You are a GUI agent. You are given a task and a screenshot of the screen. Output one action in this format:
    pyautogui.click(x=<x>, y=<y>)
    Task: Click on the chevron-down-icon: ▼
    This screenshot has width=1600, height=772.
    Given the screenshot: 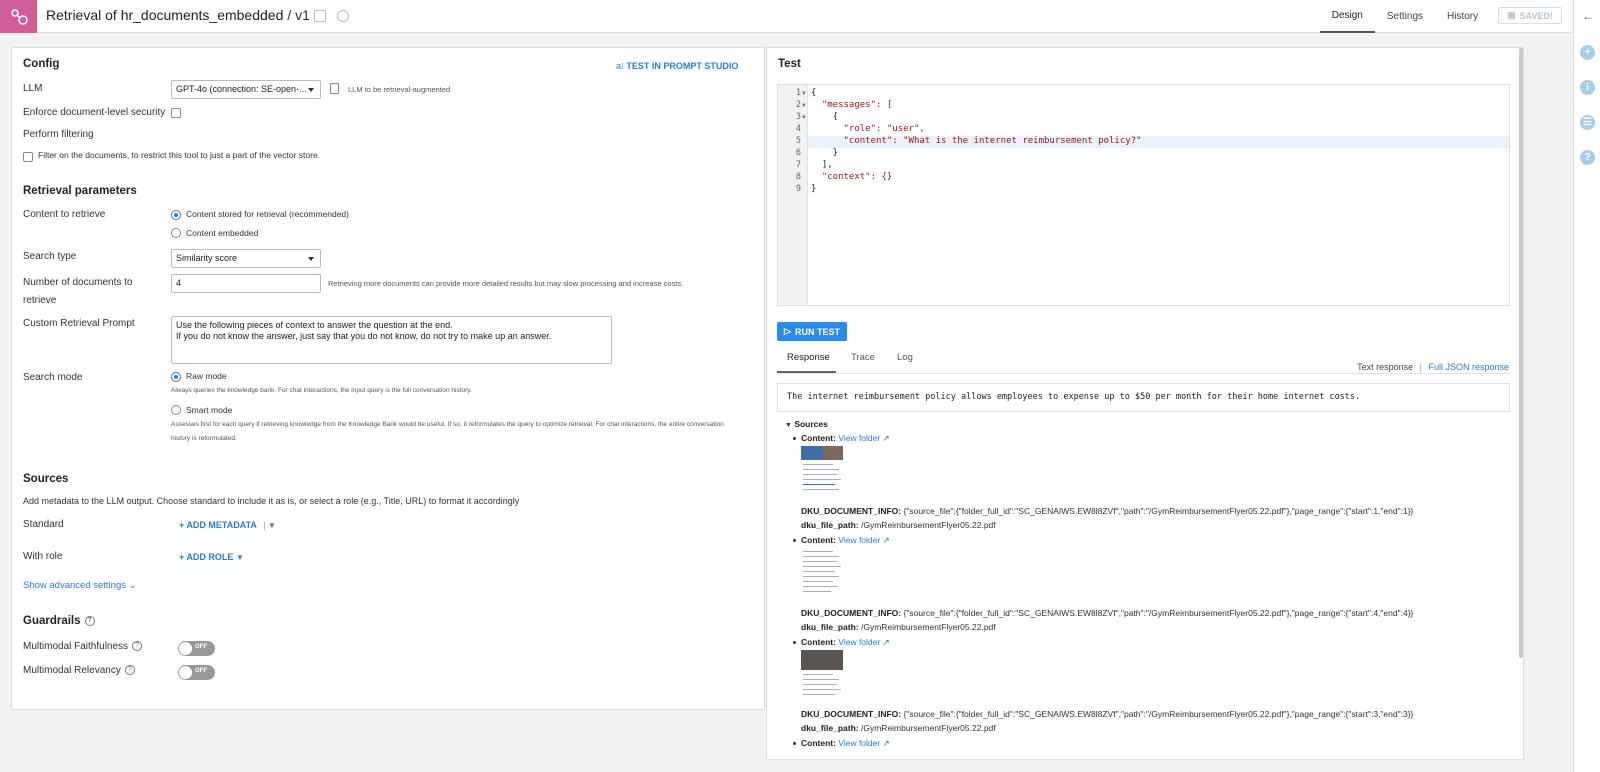 What is the action you would take?
    pyautogui.click(x=272, y=525)
    